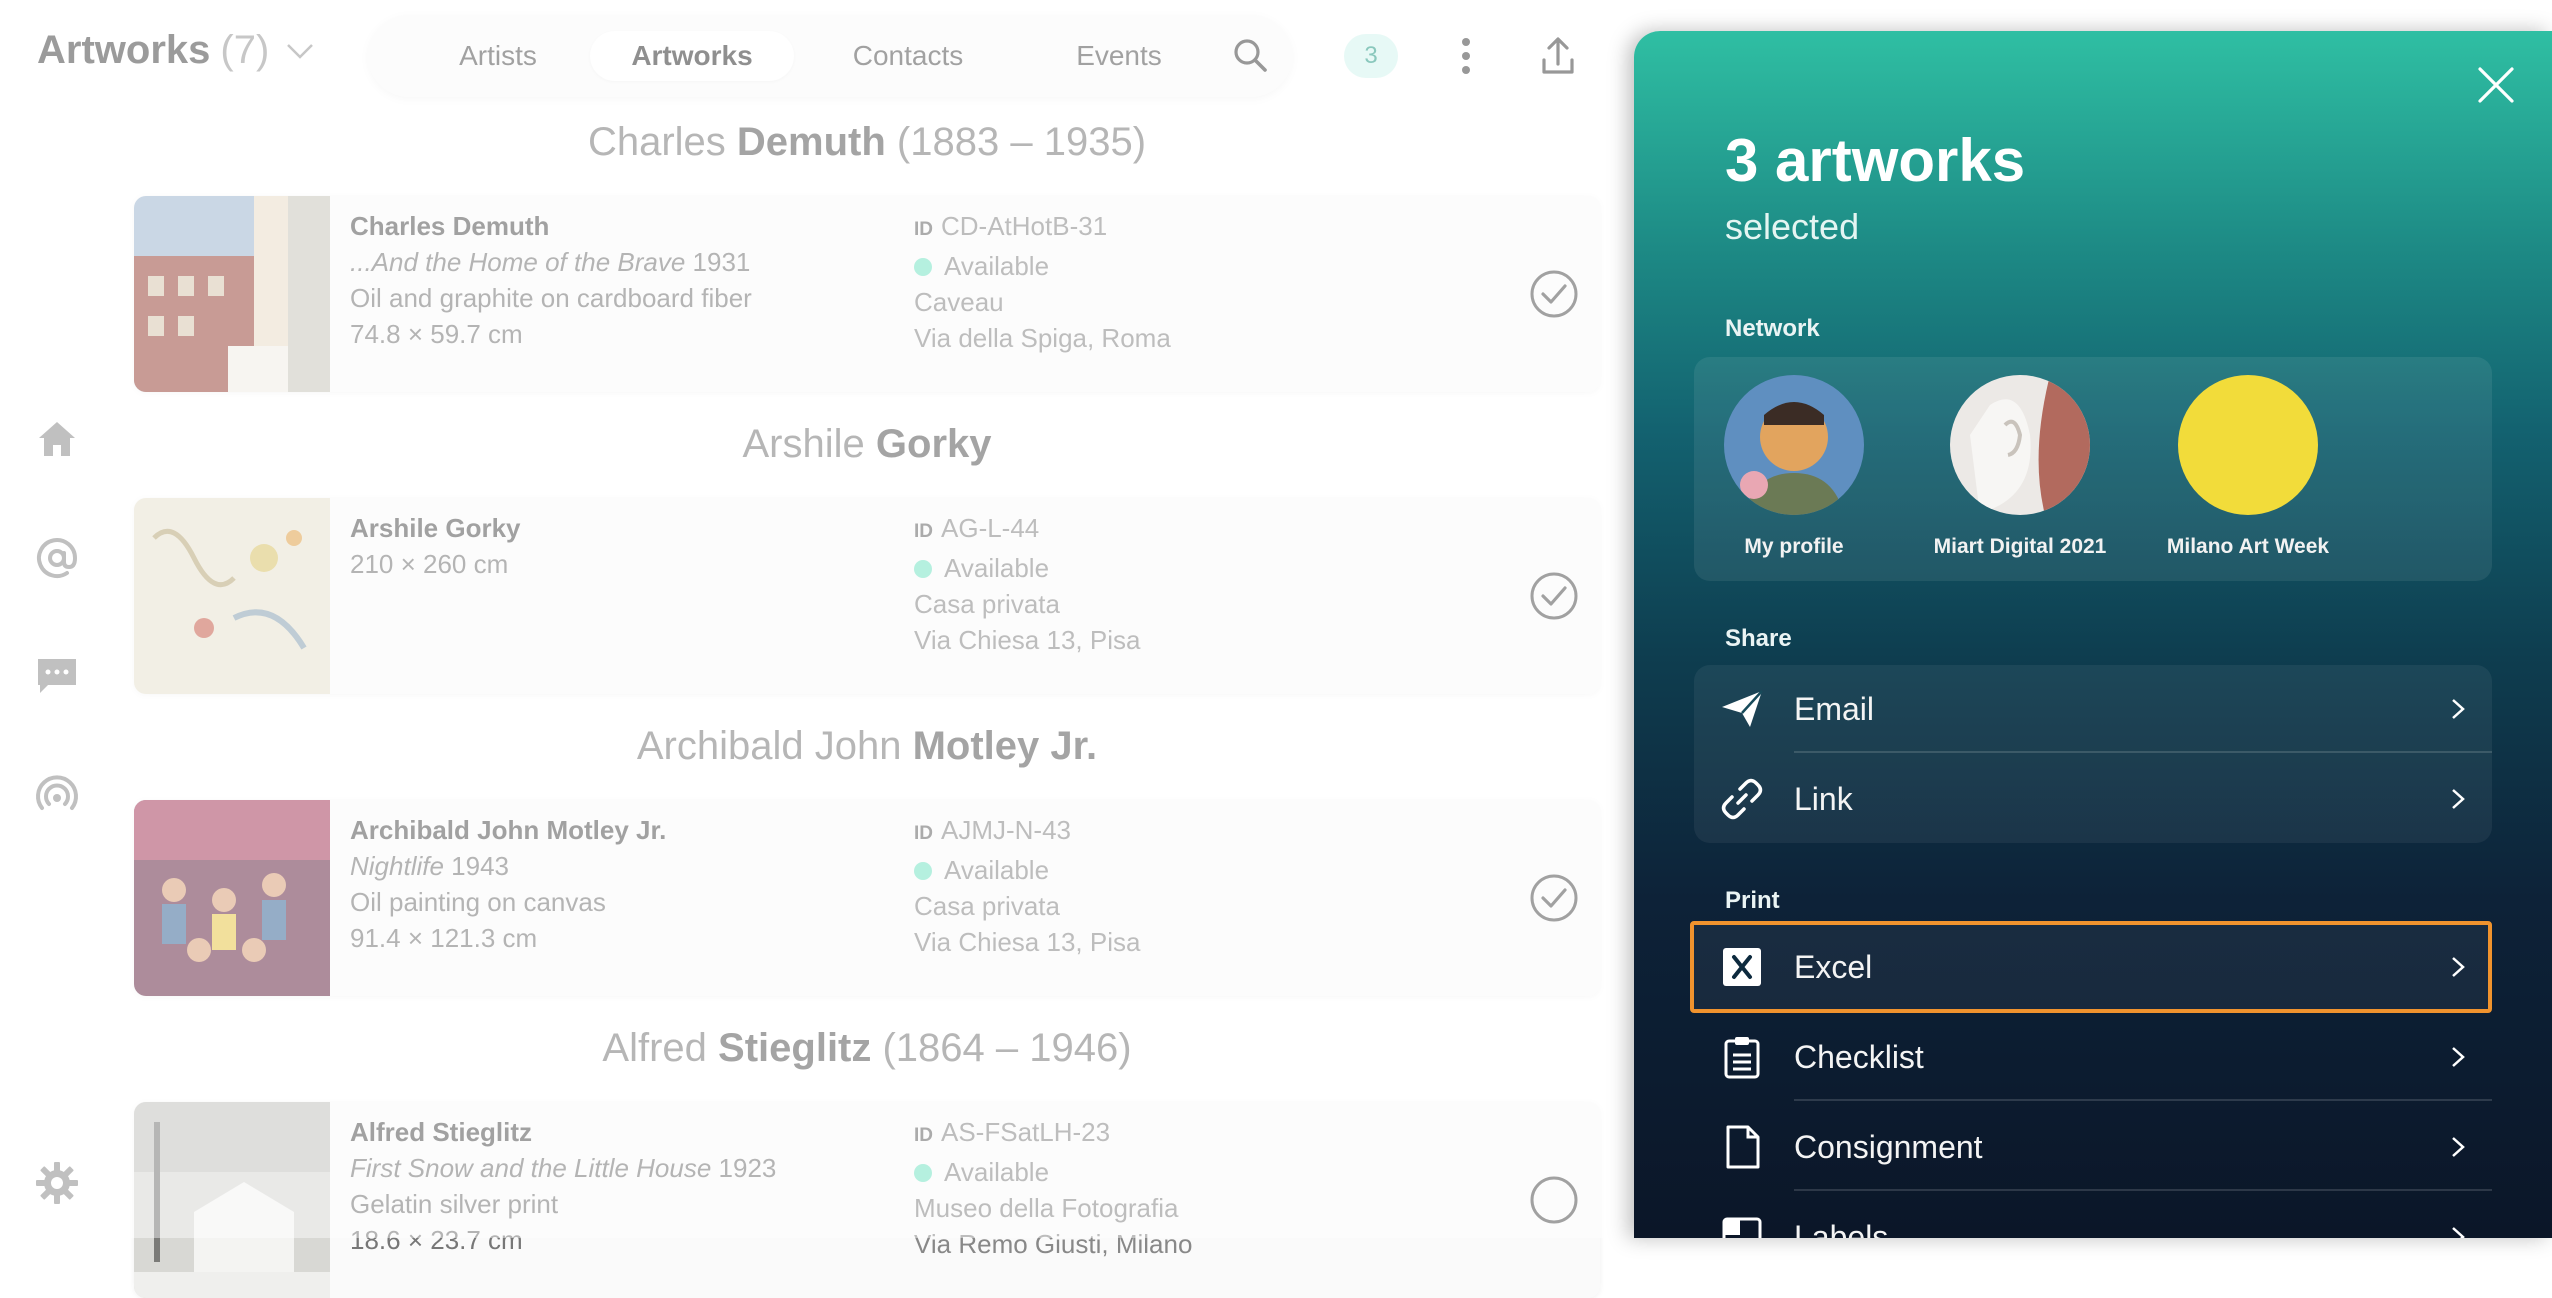  I want to click on artist-heading: Charles Demuth (1883 – 1935), so click(867, 142).